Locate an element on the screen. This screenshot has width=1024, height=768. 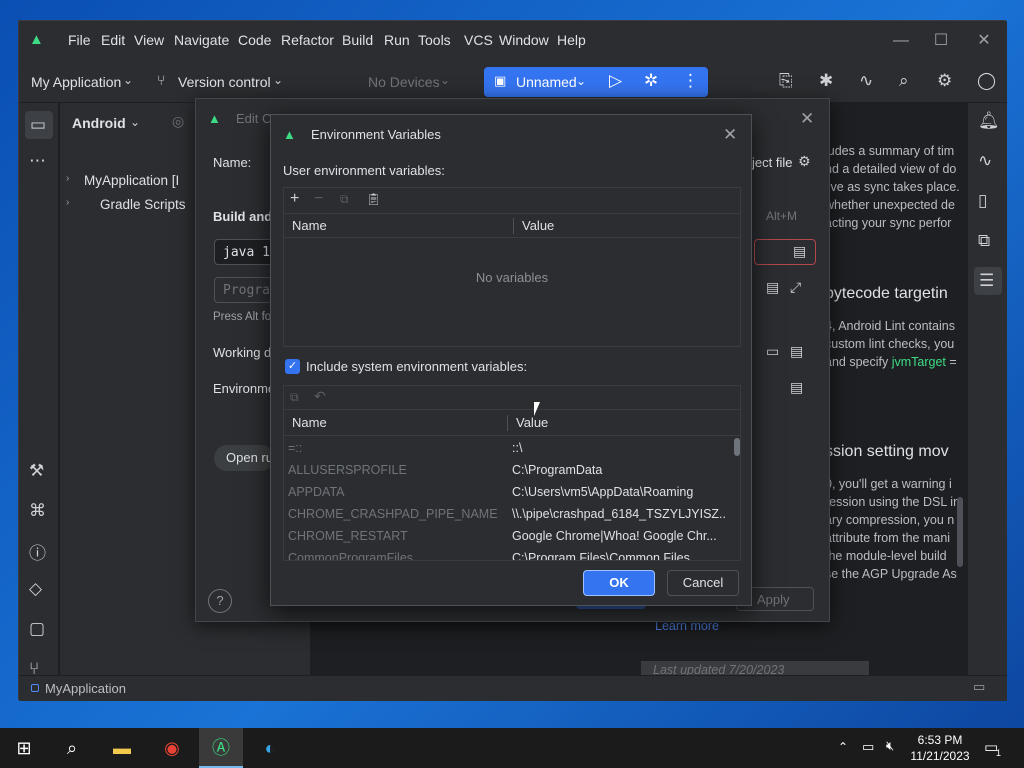
table-row: ALLUSERSPROFILE C:\ProgramData is located at coordinates (504, 470).